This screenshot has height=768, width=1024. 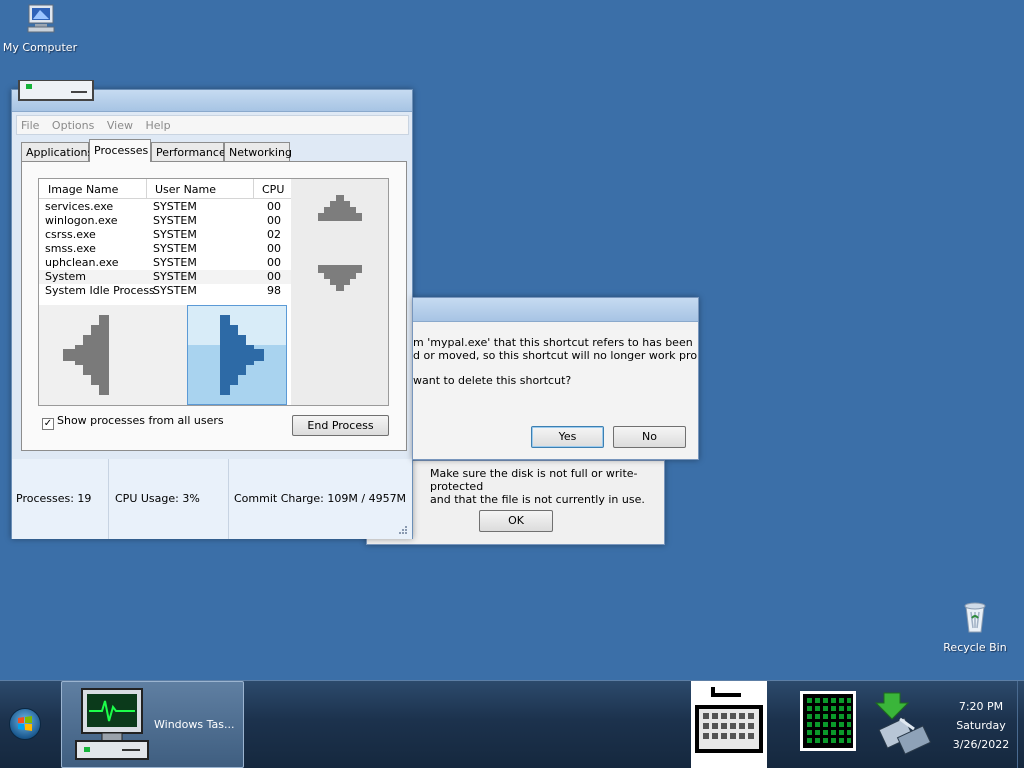 I want to click on show-all-users-checkbox: ✓ Show processes from all users, so click(x=133, y=422).